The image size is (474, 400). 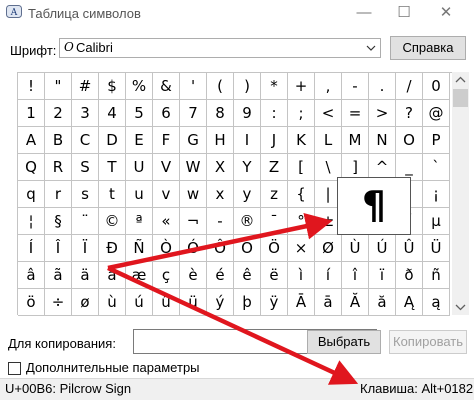 What do you see at coordinates (247, 194) in the screenshot?
I see `char-cell: y` at bounding box center [247, 194].